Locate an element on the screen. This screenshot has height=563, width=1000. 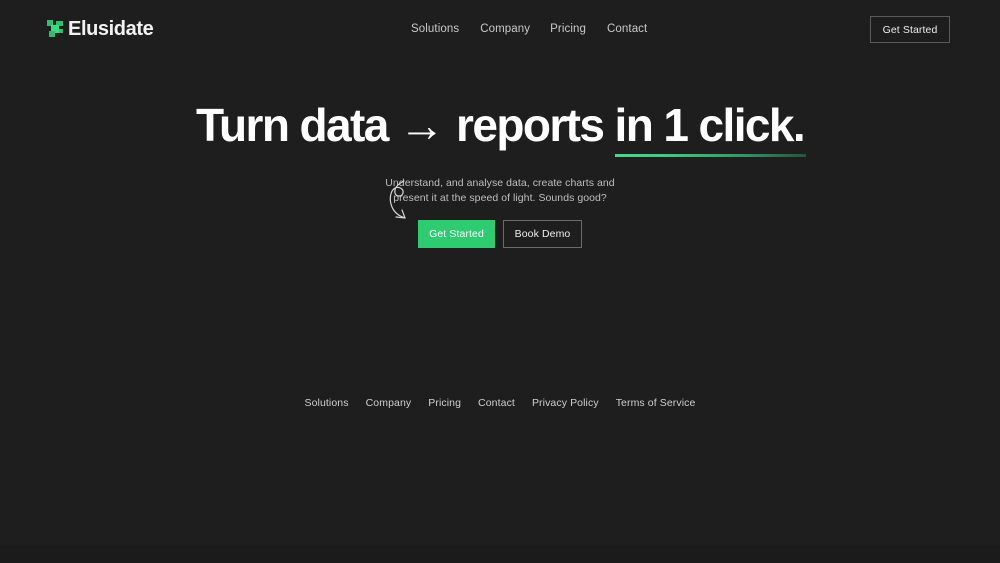
primary-nav: Solutions Company Pricing Contact is located at coordinates (529, 29).